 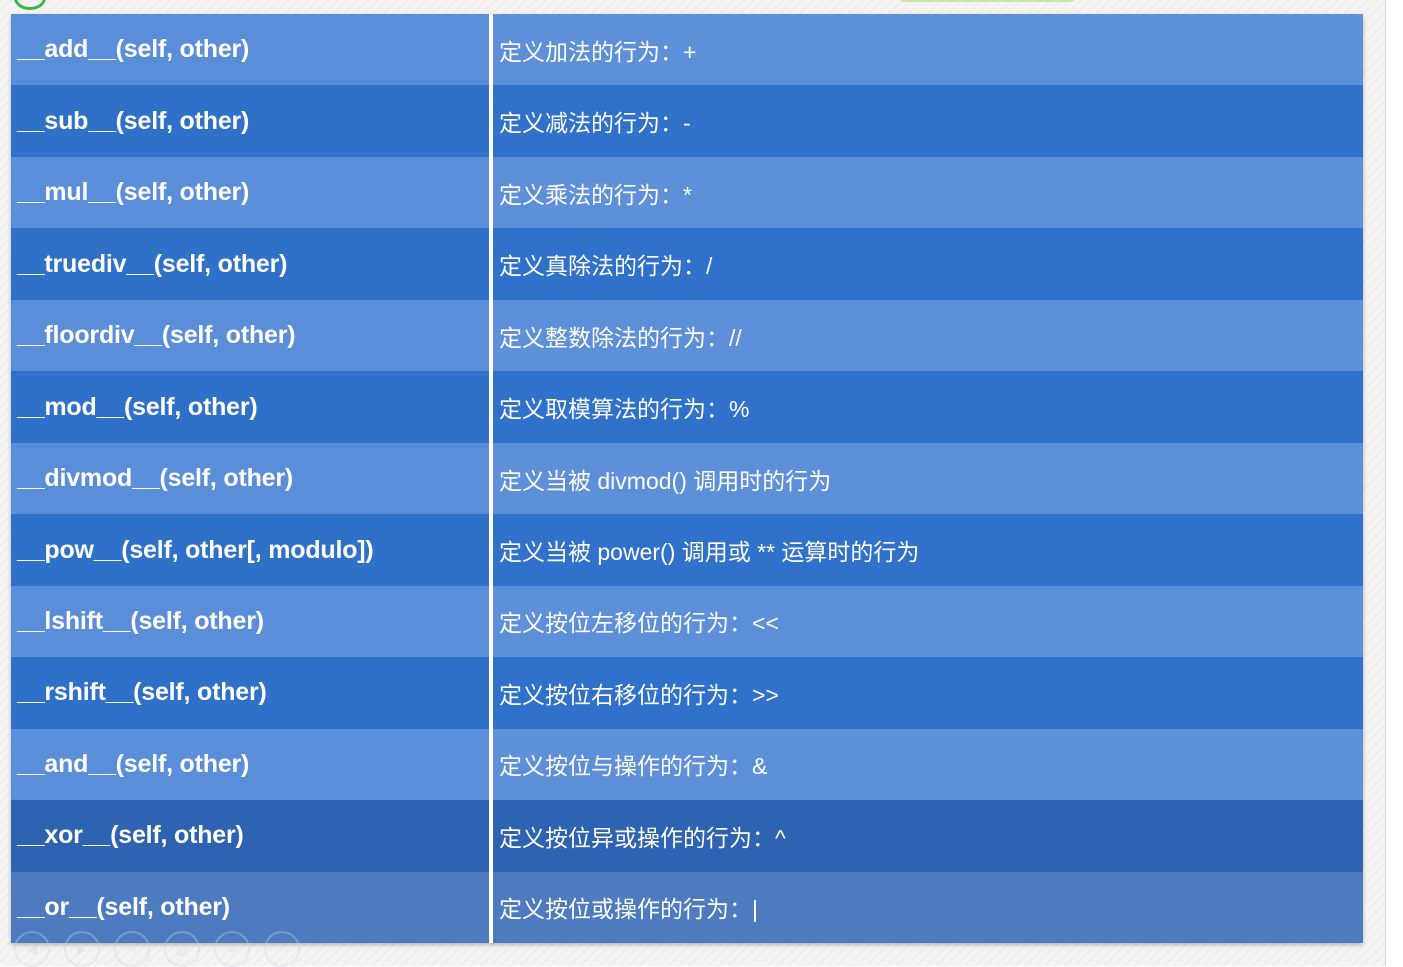 What do you see at coordinates (928, 907) in the screenshot?
I see `method-description: 定义按位或操作的行为：|` at bounding box center [928, 907].